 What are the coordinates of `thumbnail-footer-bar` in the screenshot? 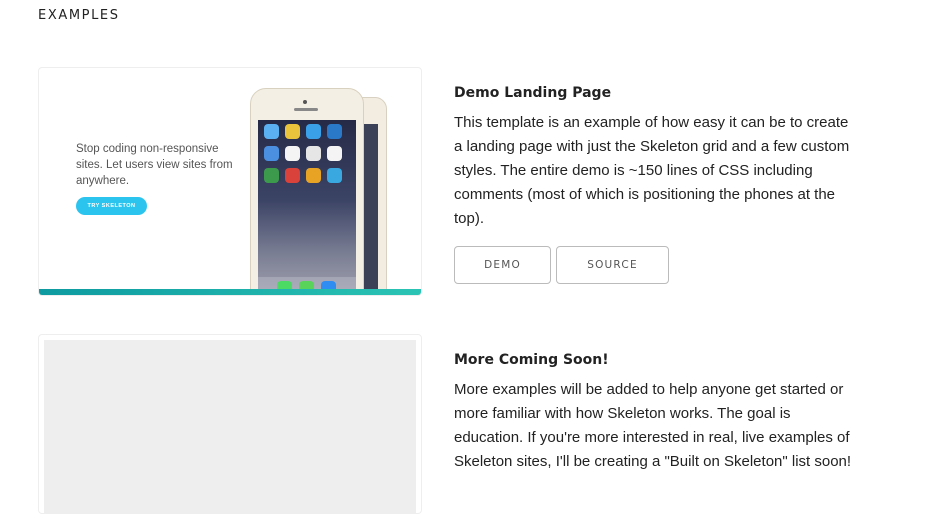 It's located at (230, 292).